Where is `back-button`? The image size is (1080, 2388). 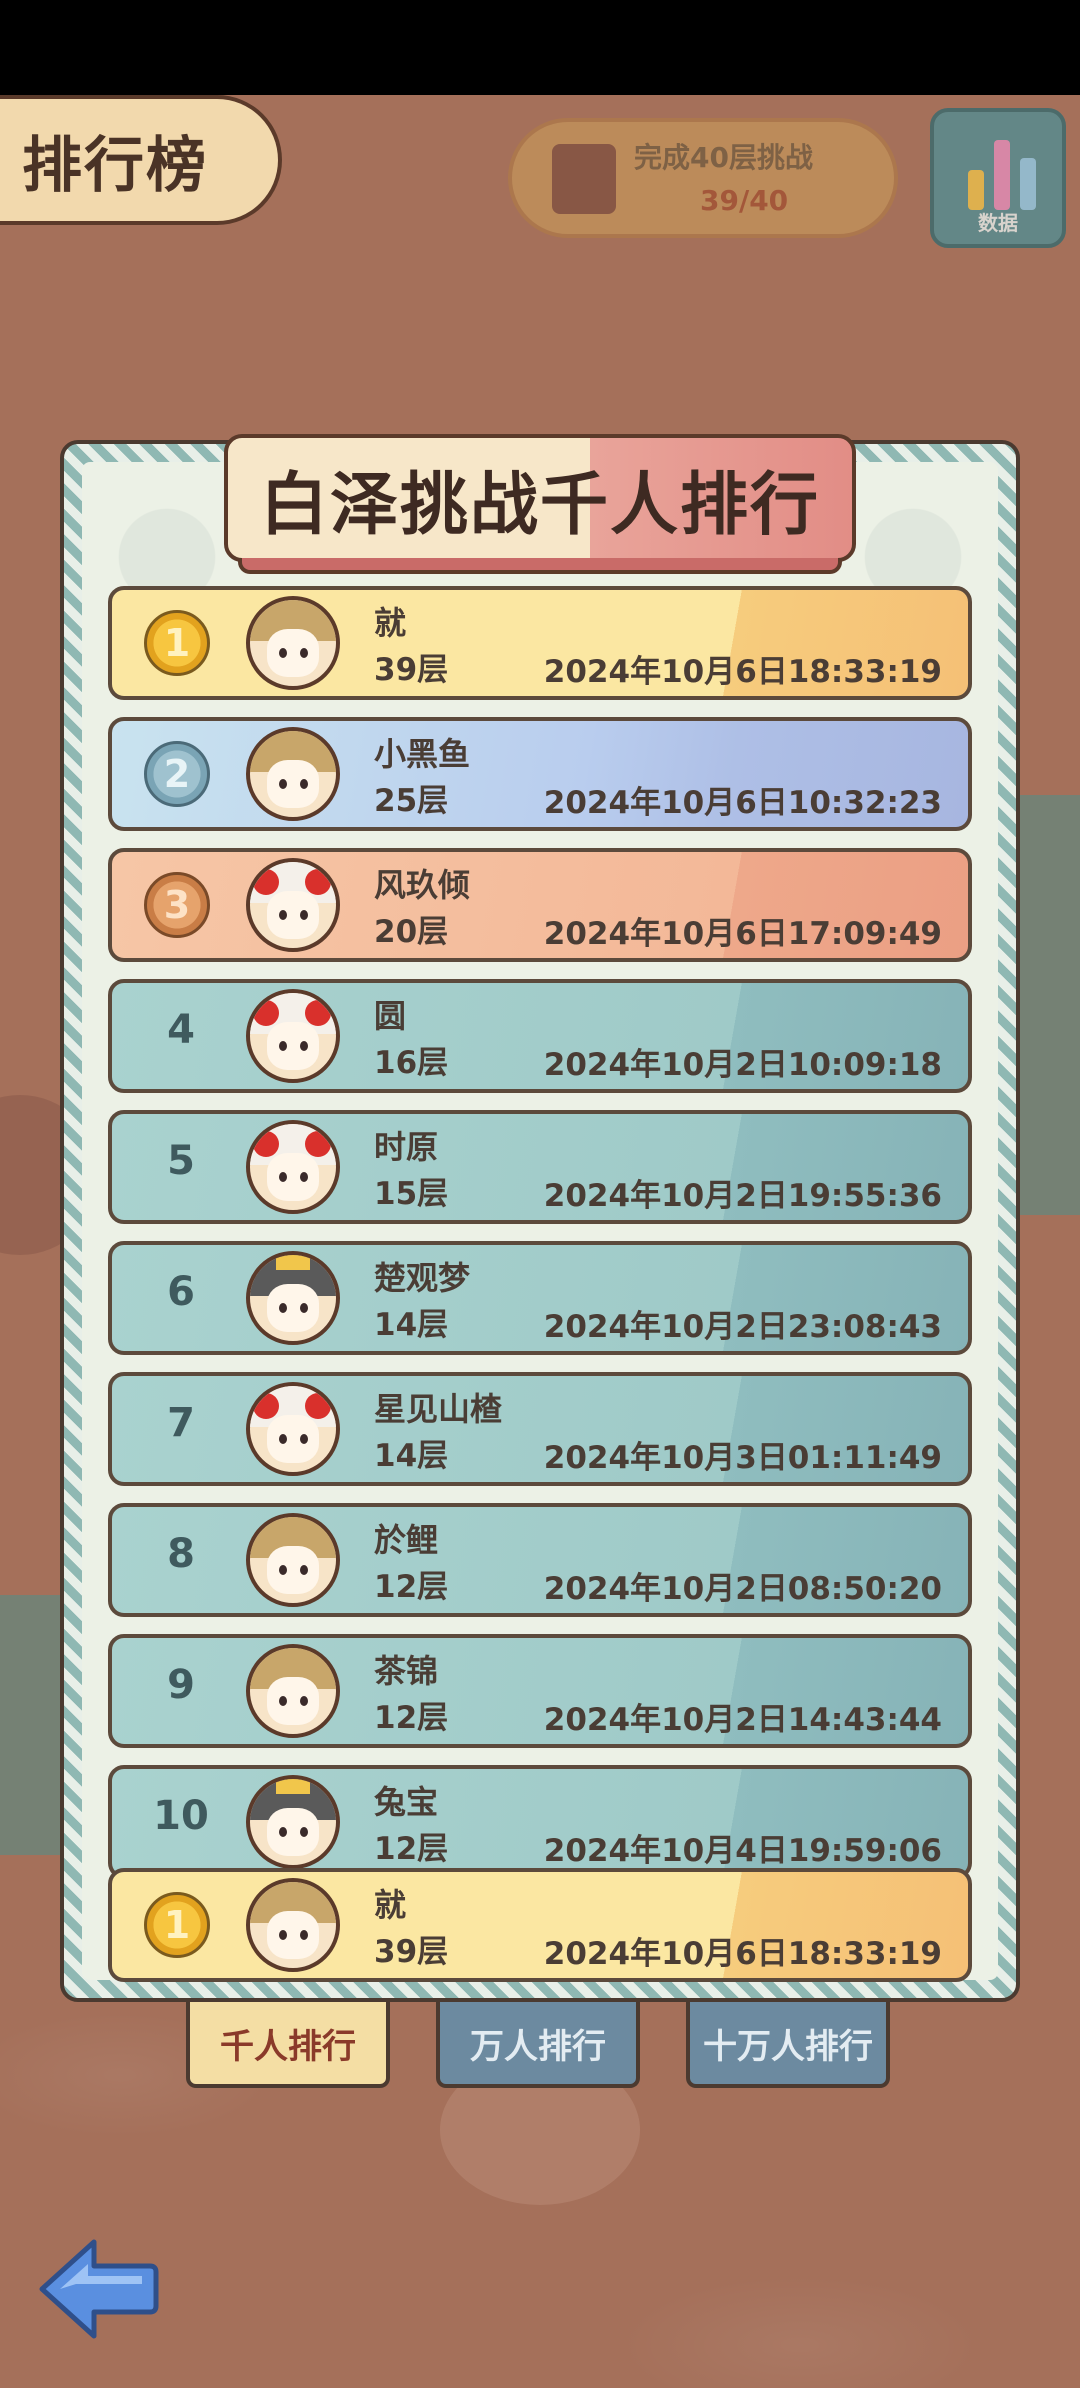
back-button is located at coordinates (98, 2289).